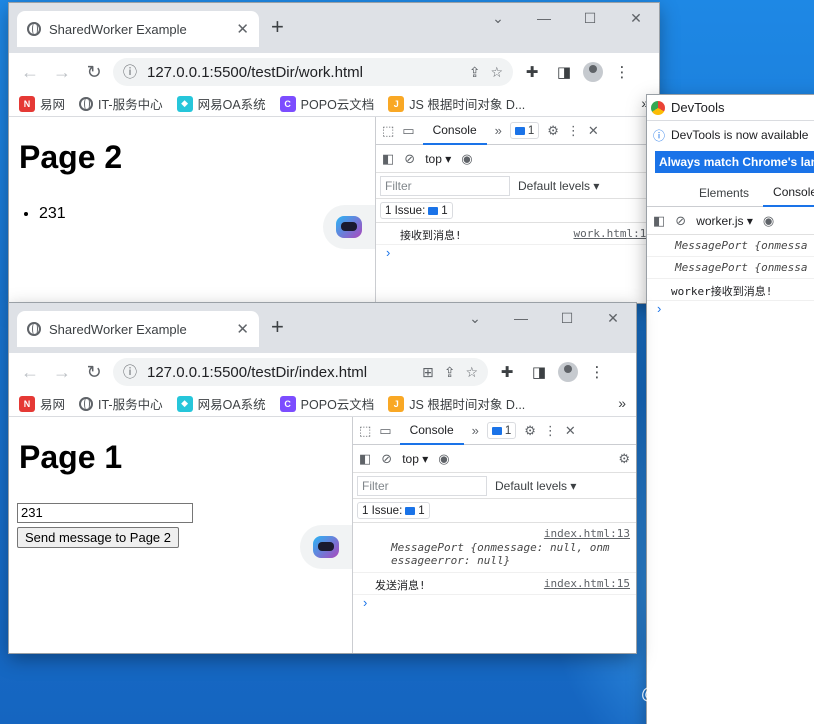 The width and height of the screenshot is (814, 724). Describe the element at coordinates (428, 372) in the screenshot. I see `translate-icon: ⊞` at that location.